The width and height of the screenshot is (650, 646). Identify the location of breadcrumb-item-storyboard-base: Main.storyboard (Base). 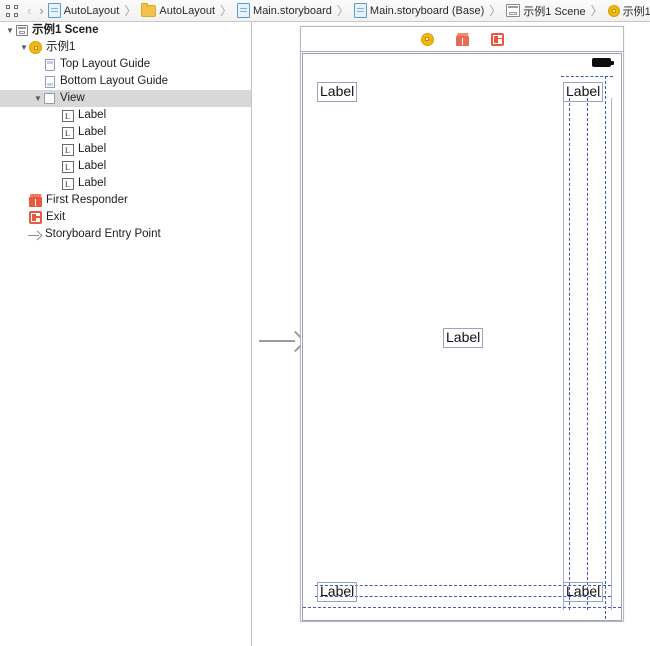
(419, 10).